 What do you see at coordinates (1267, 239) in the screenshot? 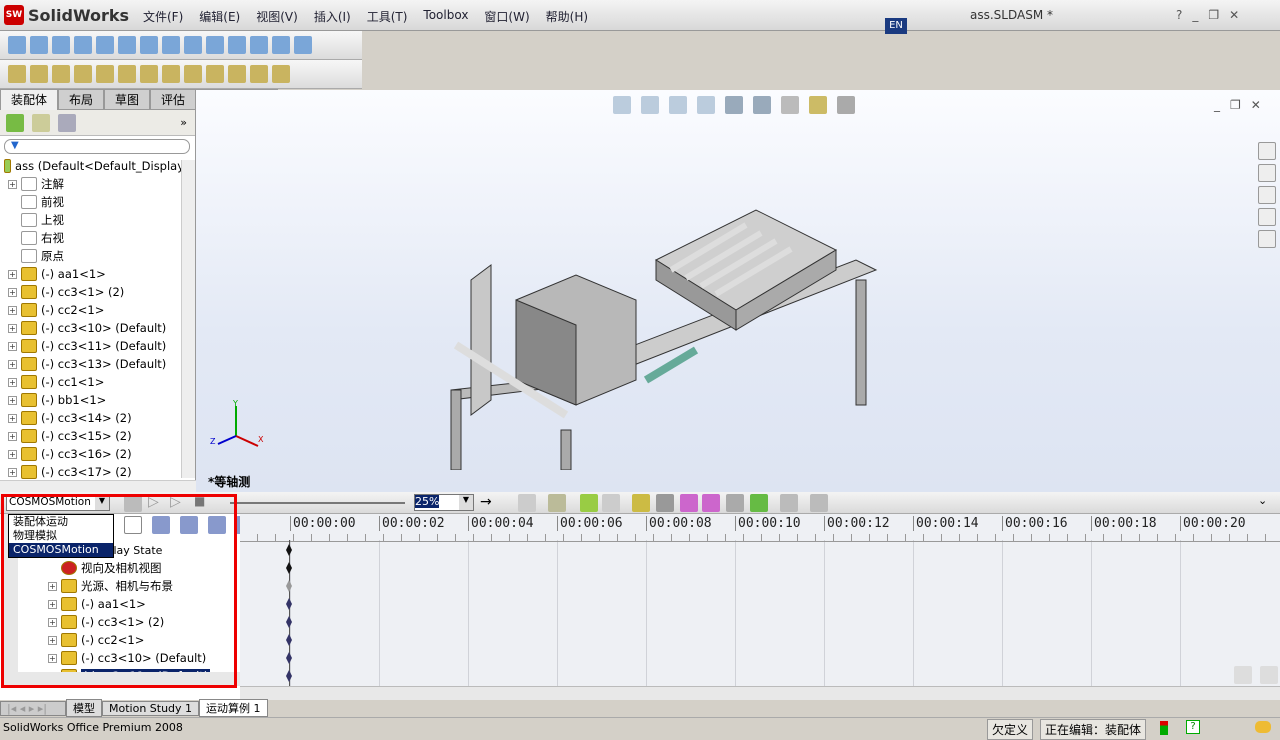
I see `appearances-icon` at bounding box center [1267, 239].